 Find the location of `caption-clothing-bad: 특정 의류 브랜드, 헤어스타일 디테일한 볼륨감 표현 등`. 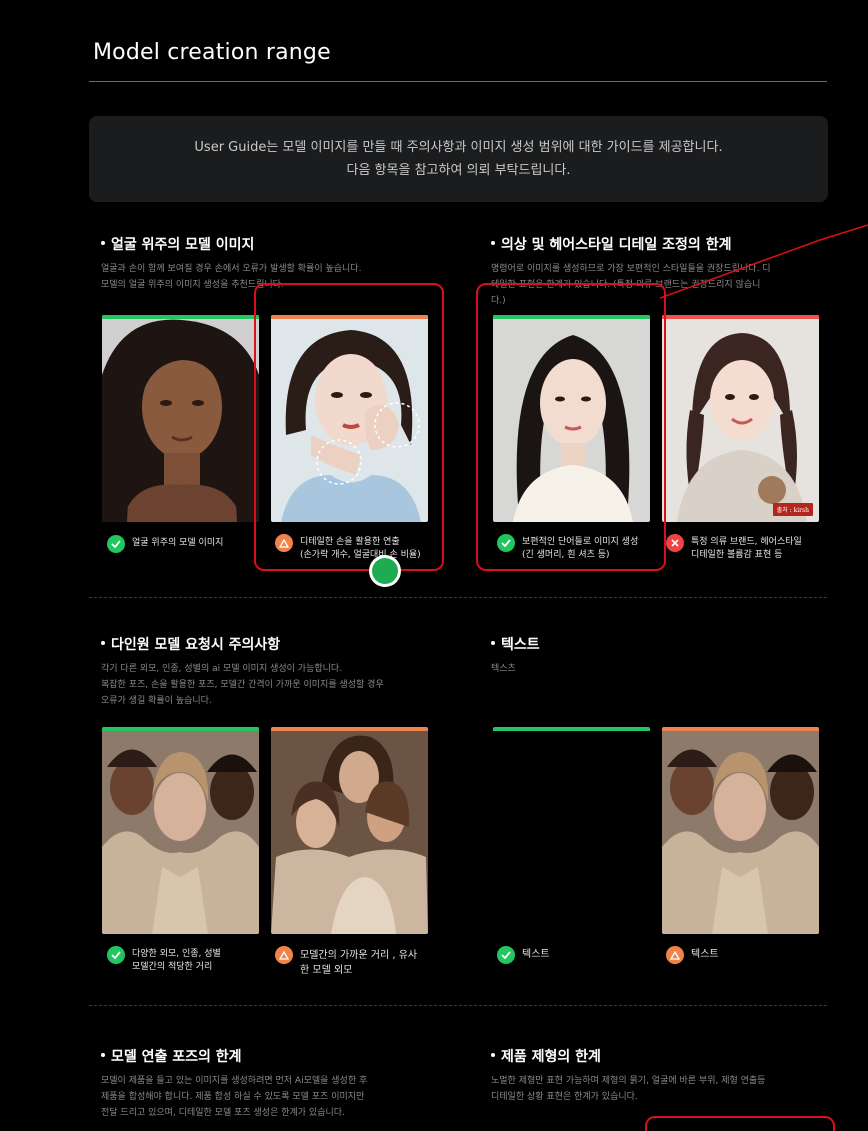

caption-clothing-bad: 특정 의류 브랜드, 헤어스타일 디테일한 볼륨감 표현 등 is located at coordinates (734, 548).